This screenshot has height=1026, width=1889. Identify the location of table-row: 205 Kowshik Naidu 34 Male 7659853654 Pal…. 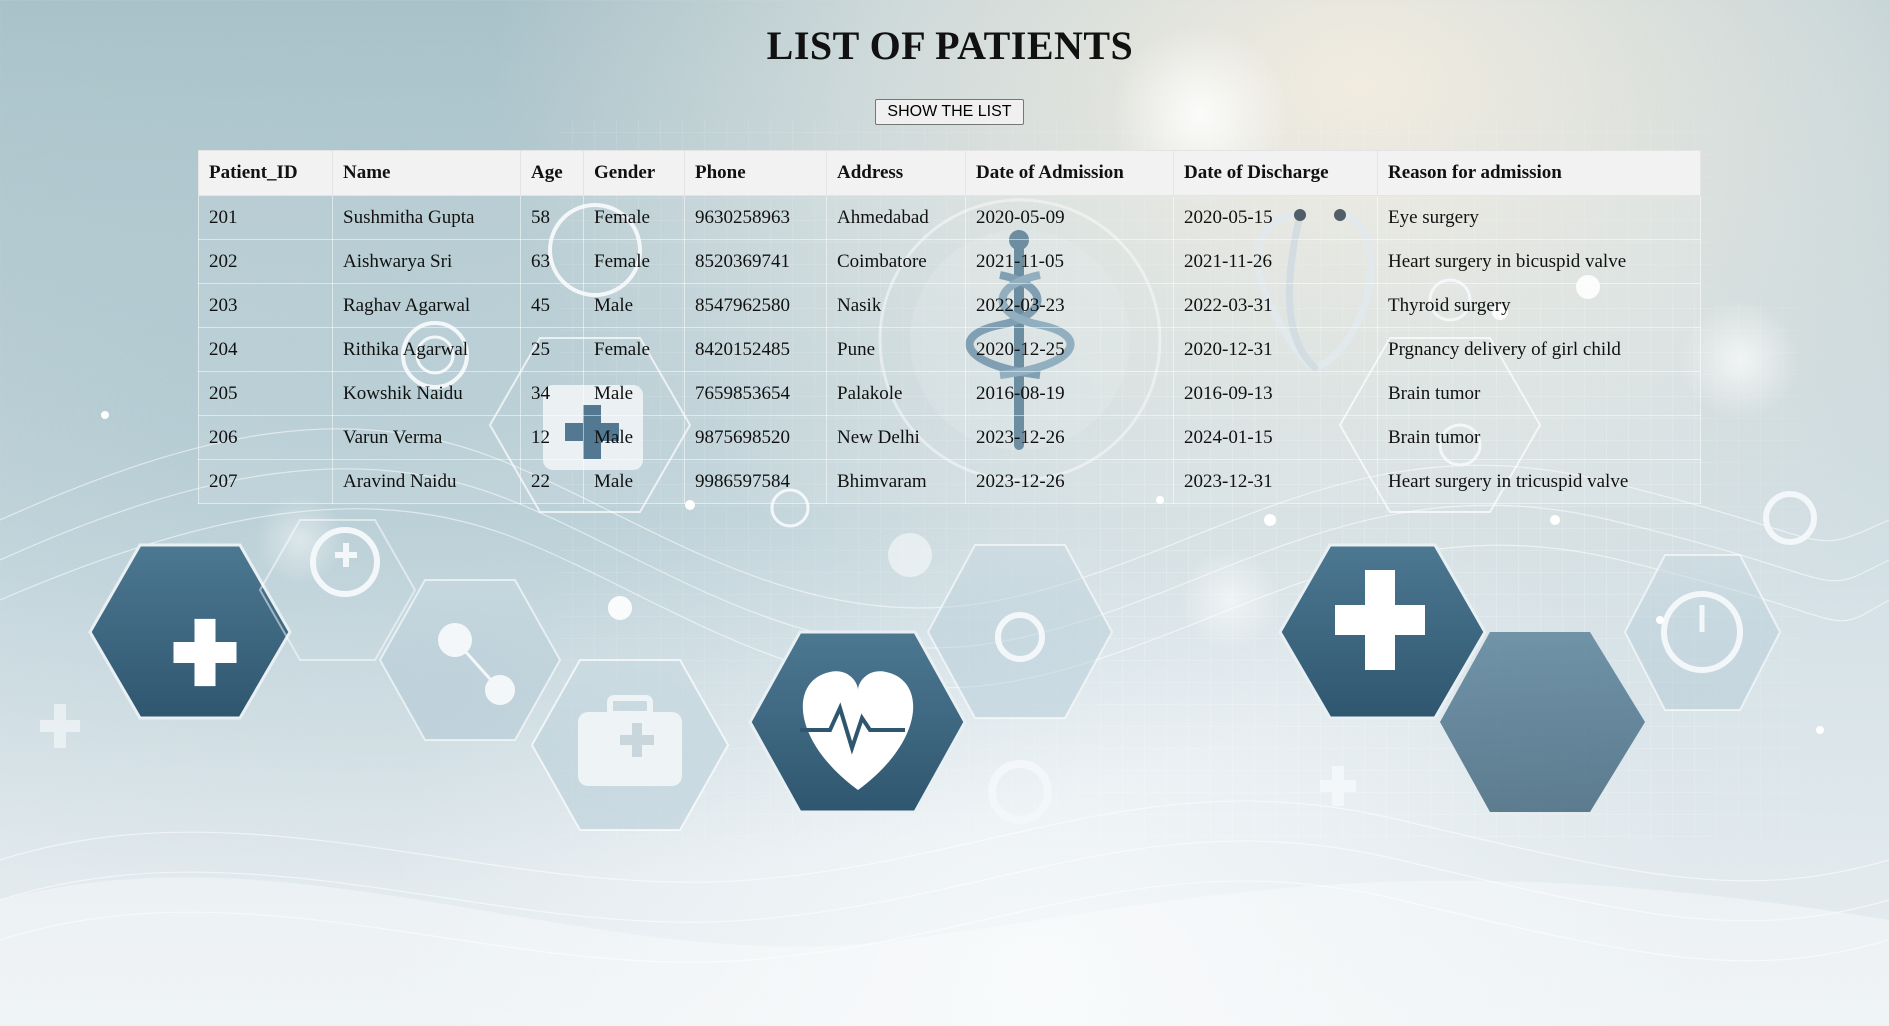
(949, 393).